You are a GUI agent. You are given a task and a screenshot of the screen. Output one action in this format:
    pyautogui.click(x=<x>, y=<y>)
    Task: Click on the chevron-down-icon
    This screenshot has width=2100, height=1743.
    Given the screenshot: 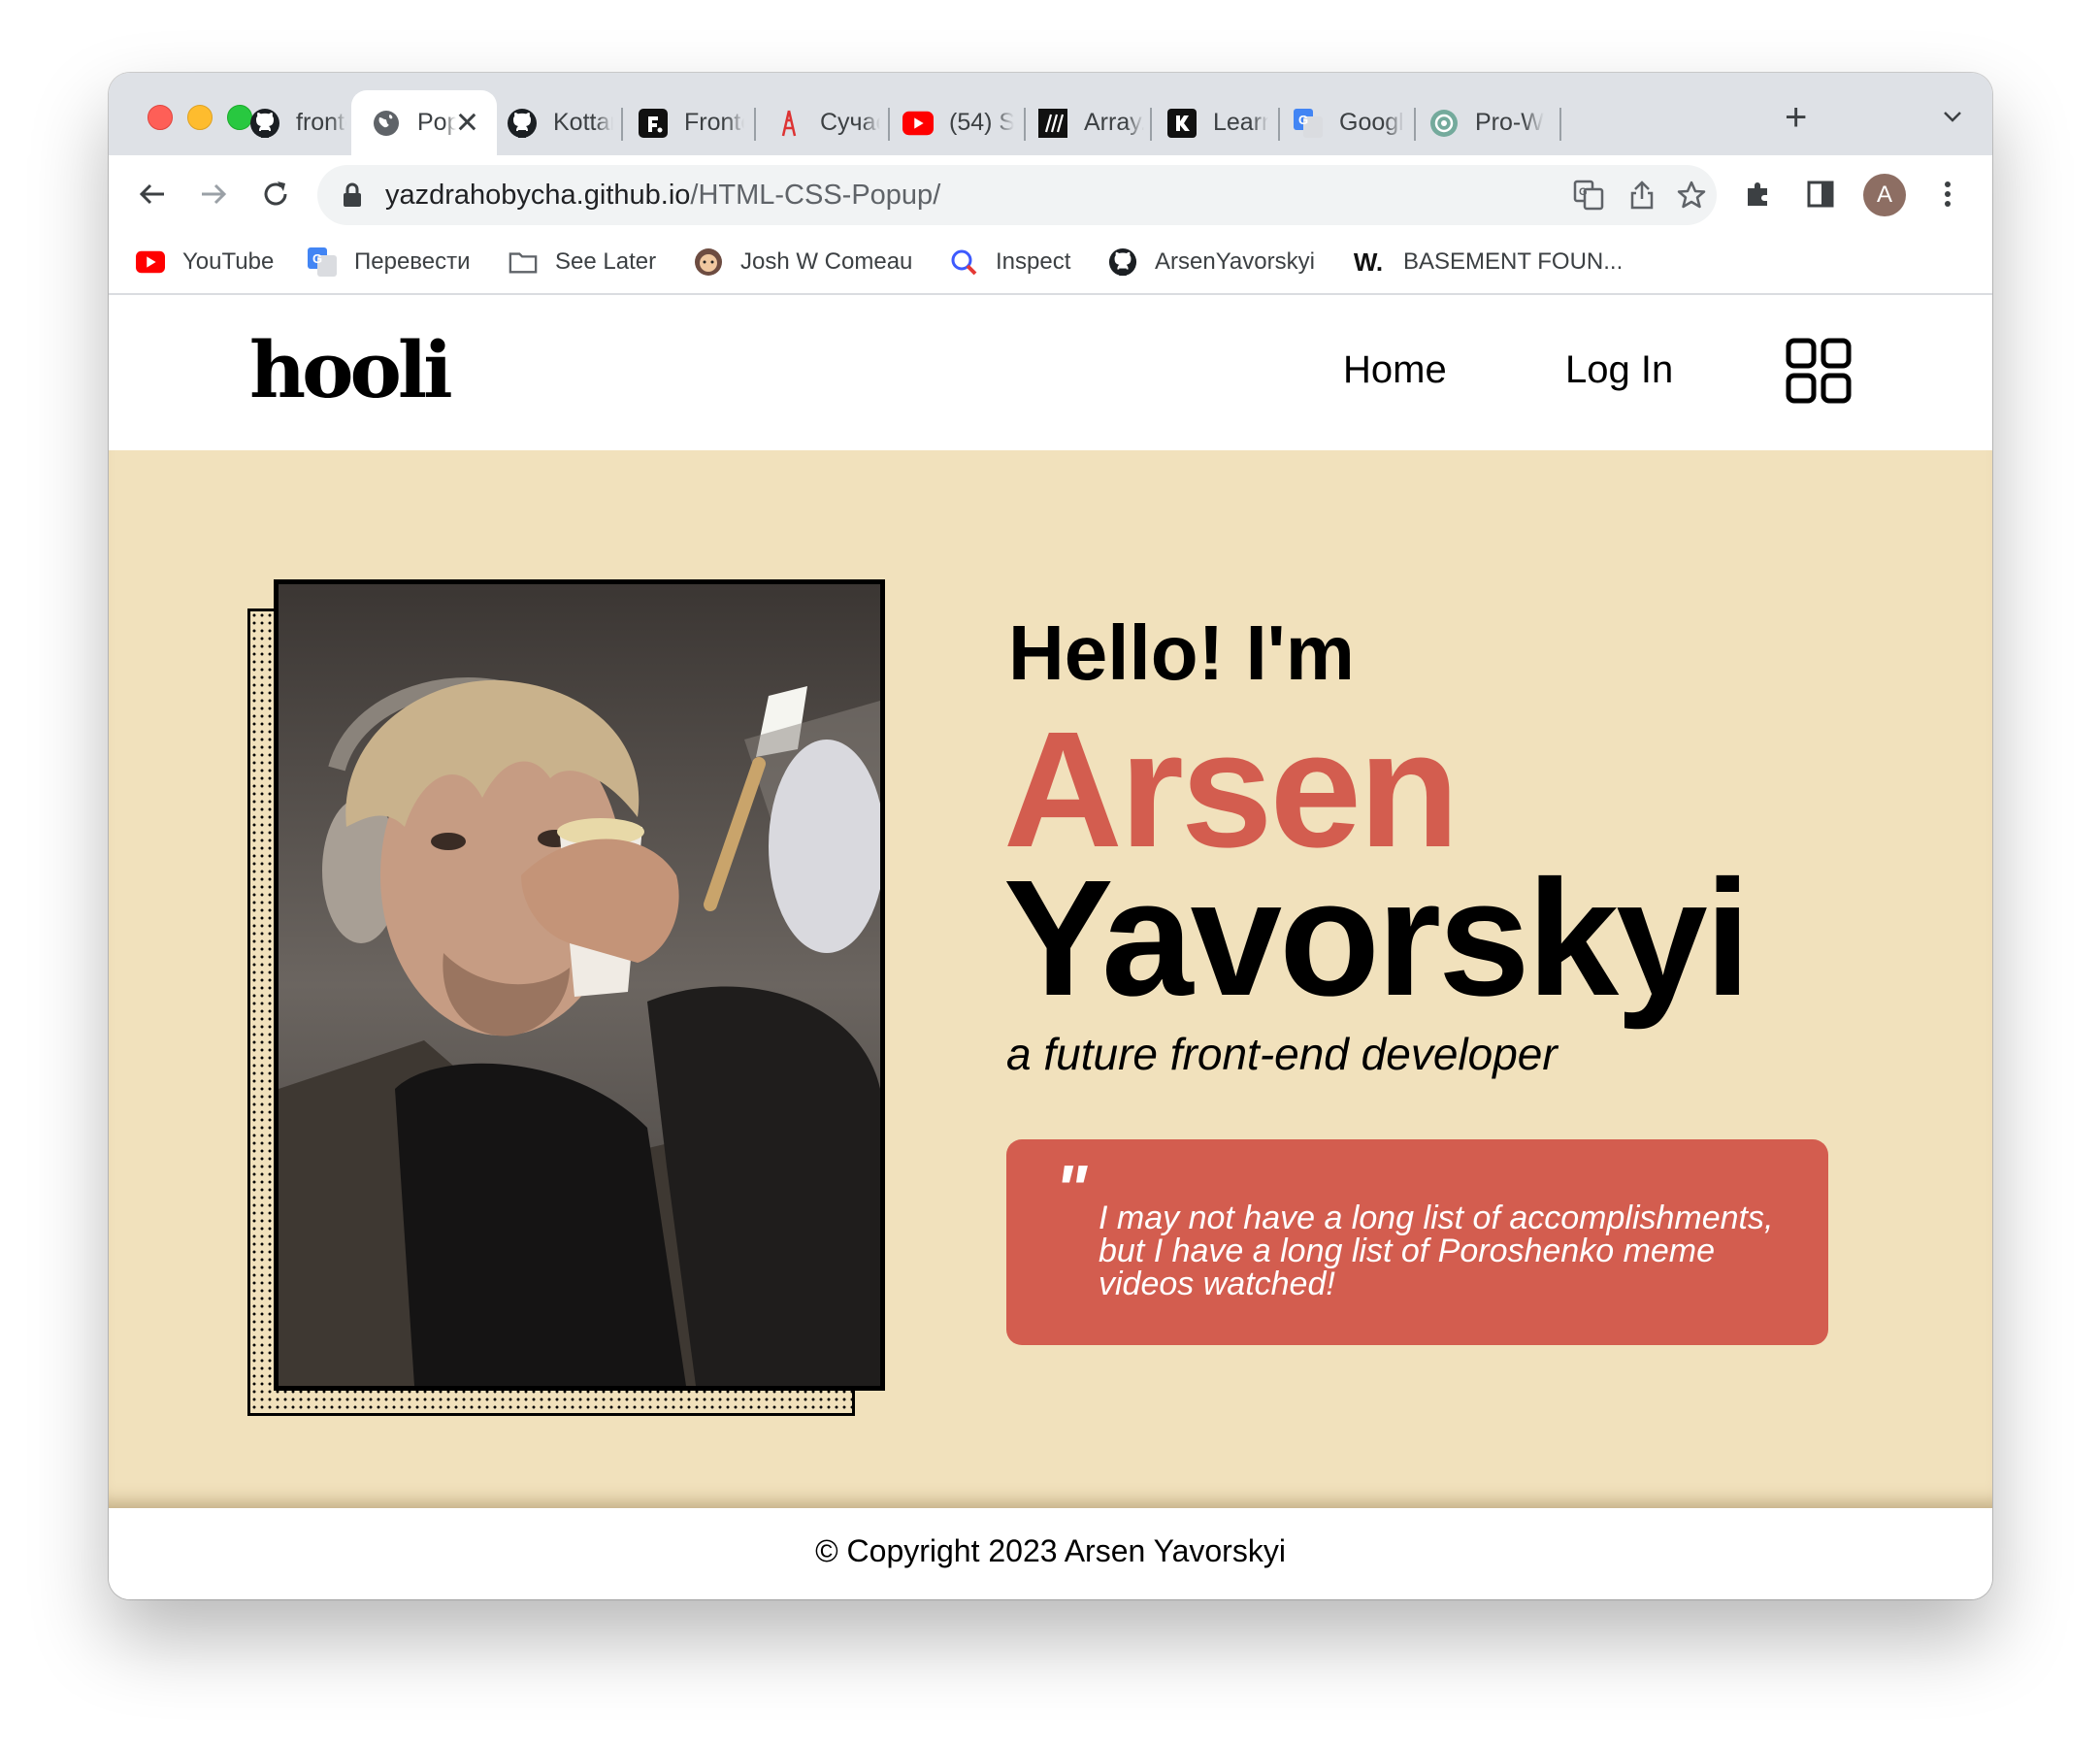 What is the action you would take?
    pyautogui.click(x=1952, y=117)
    